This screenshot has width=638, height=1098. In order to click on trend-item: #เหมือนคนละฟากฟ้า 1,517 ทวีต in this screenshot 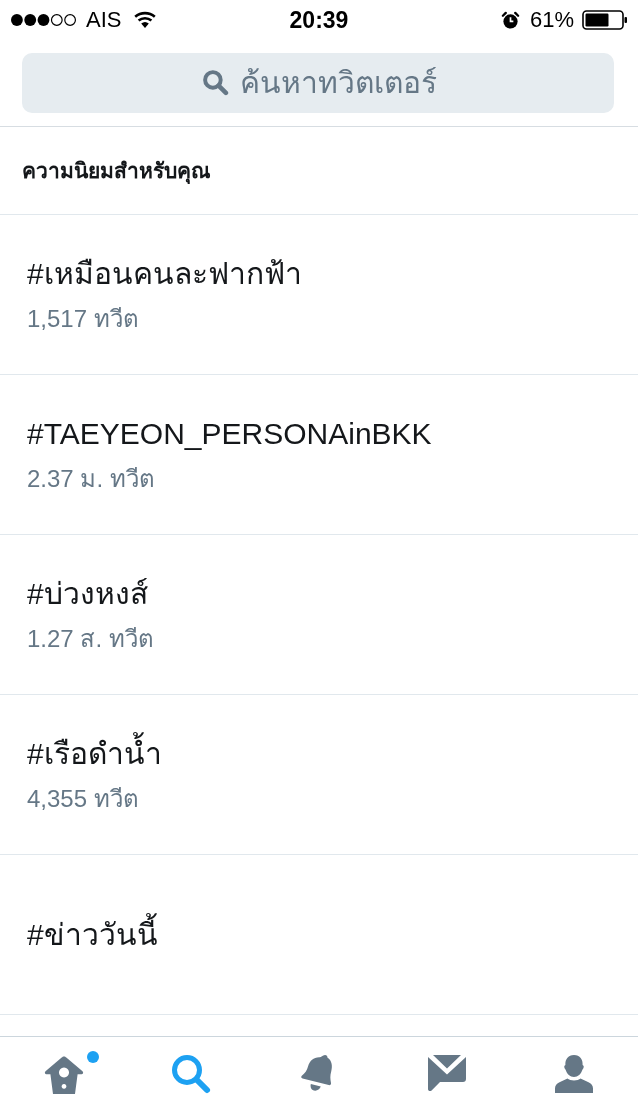, I will do `click(319, 295)`.